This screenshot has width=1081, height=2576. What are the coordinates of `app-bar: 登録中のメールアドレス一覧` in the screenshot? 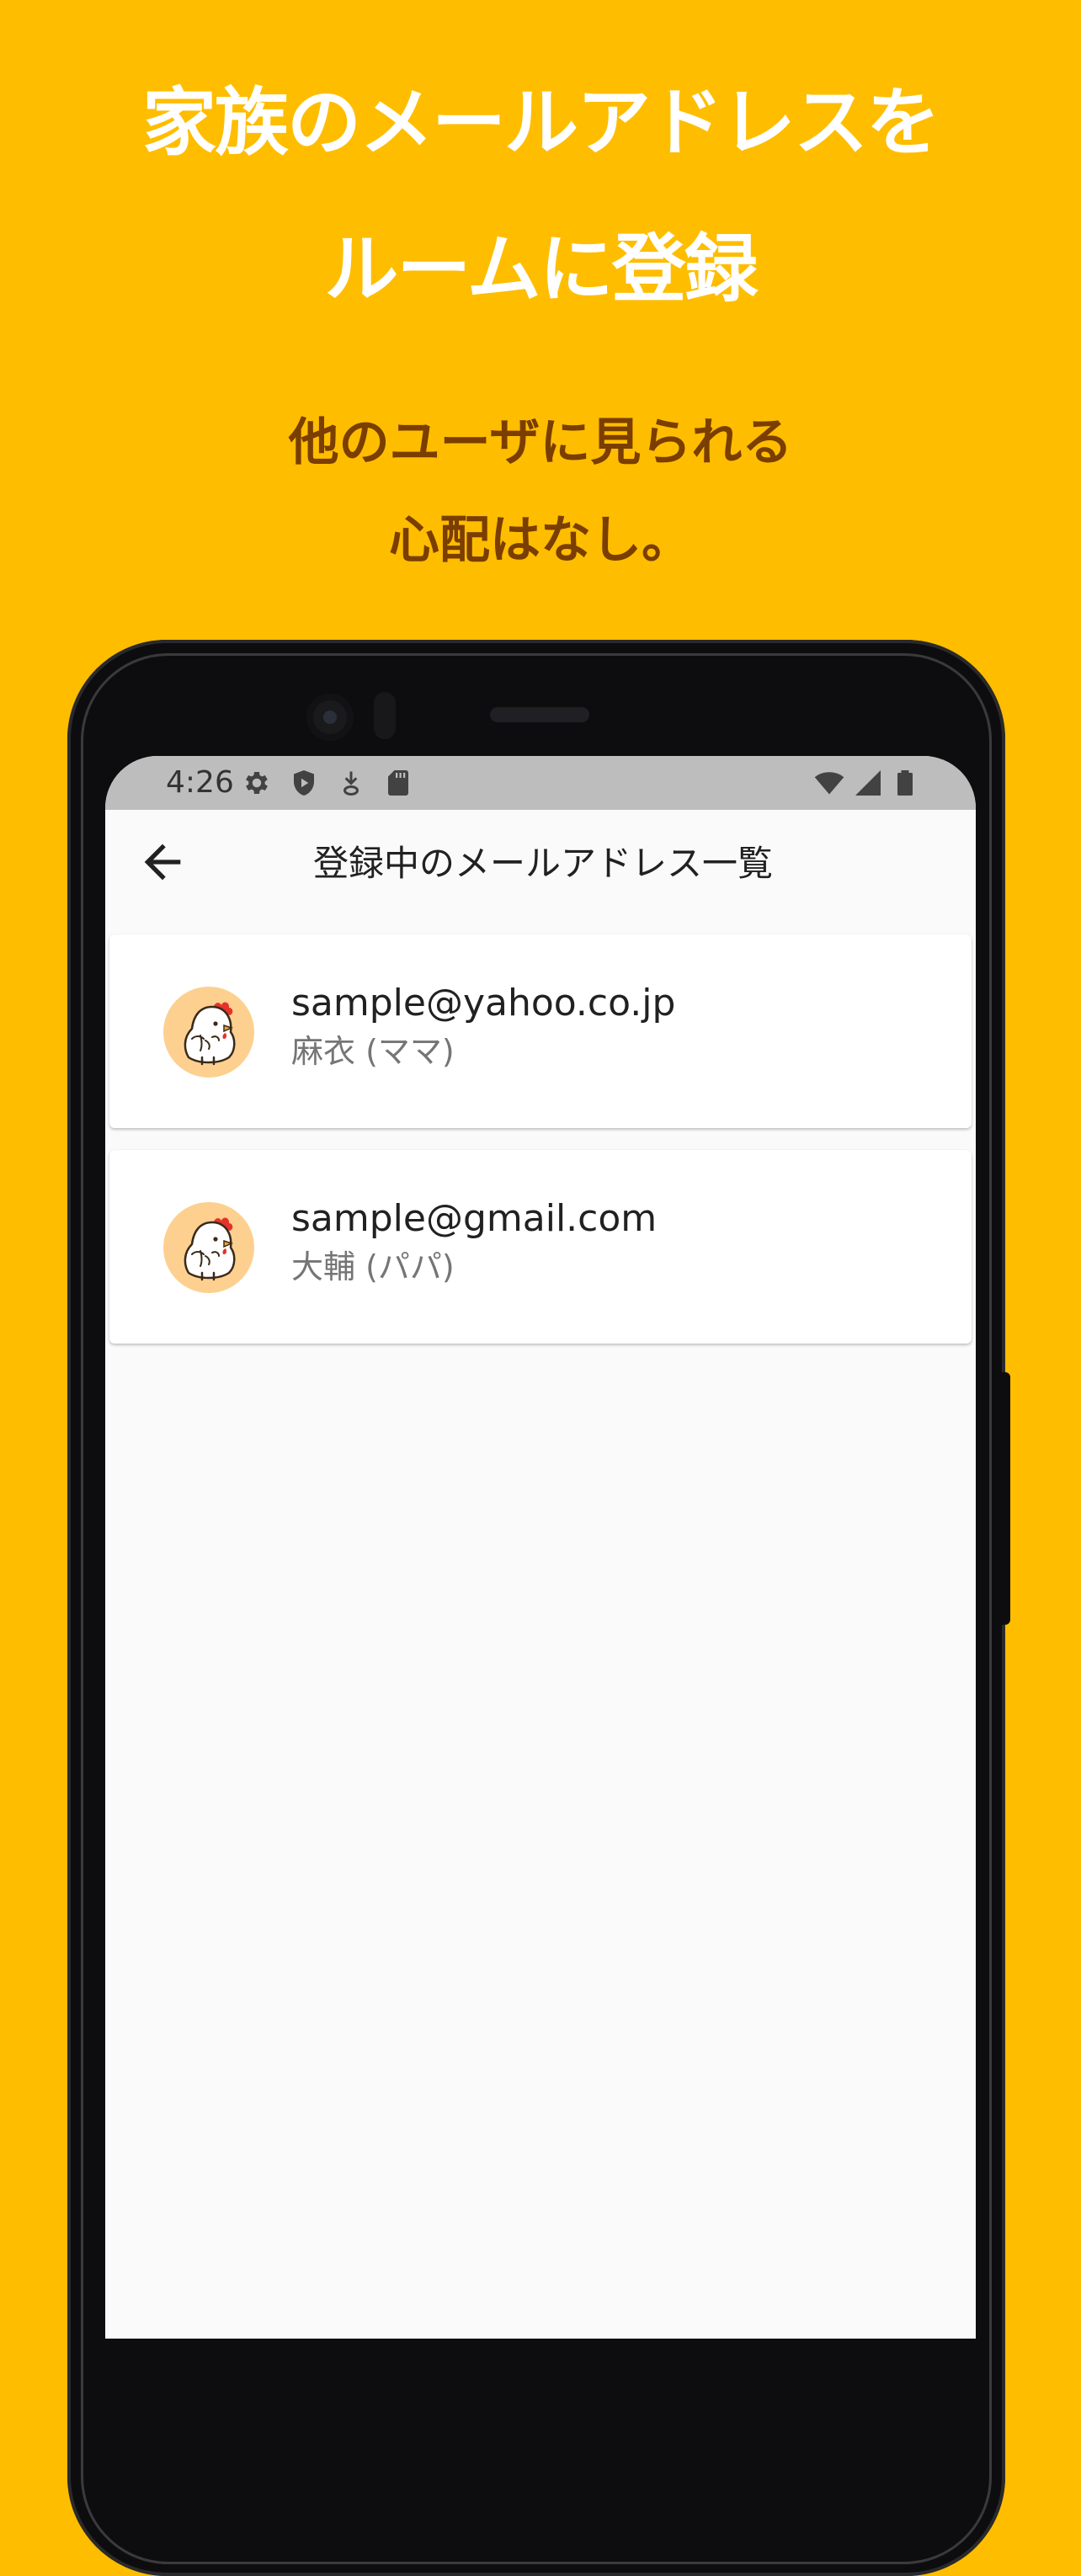 It's located at (540, 862).